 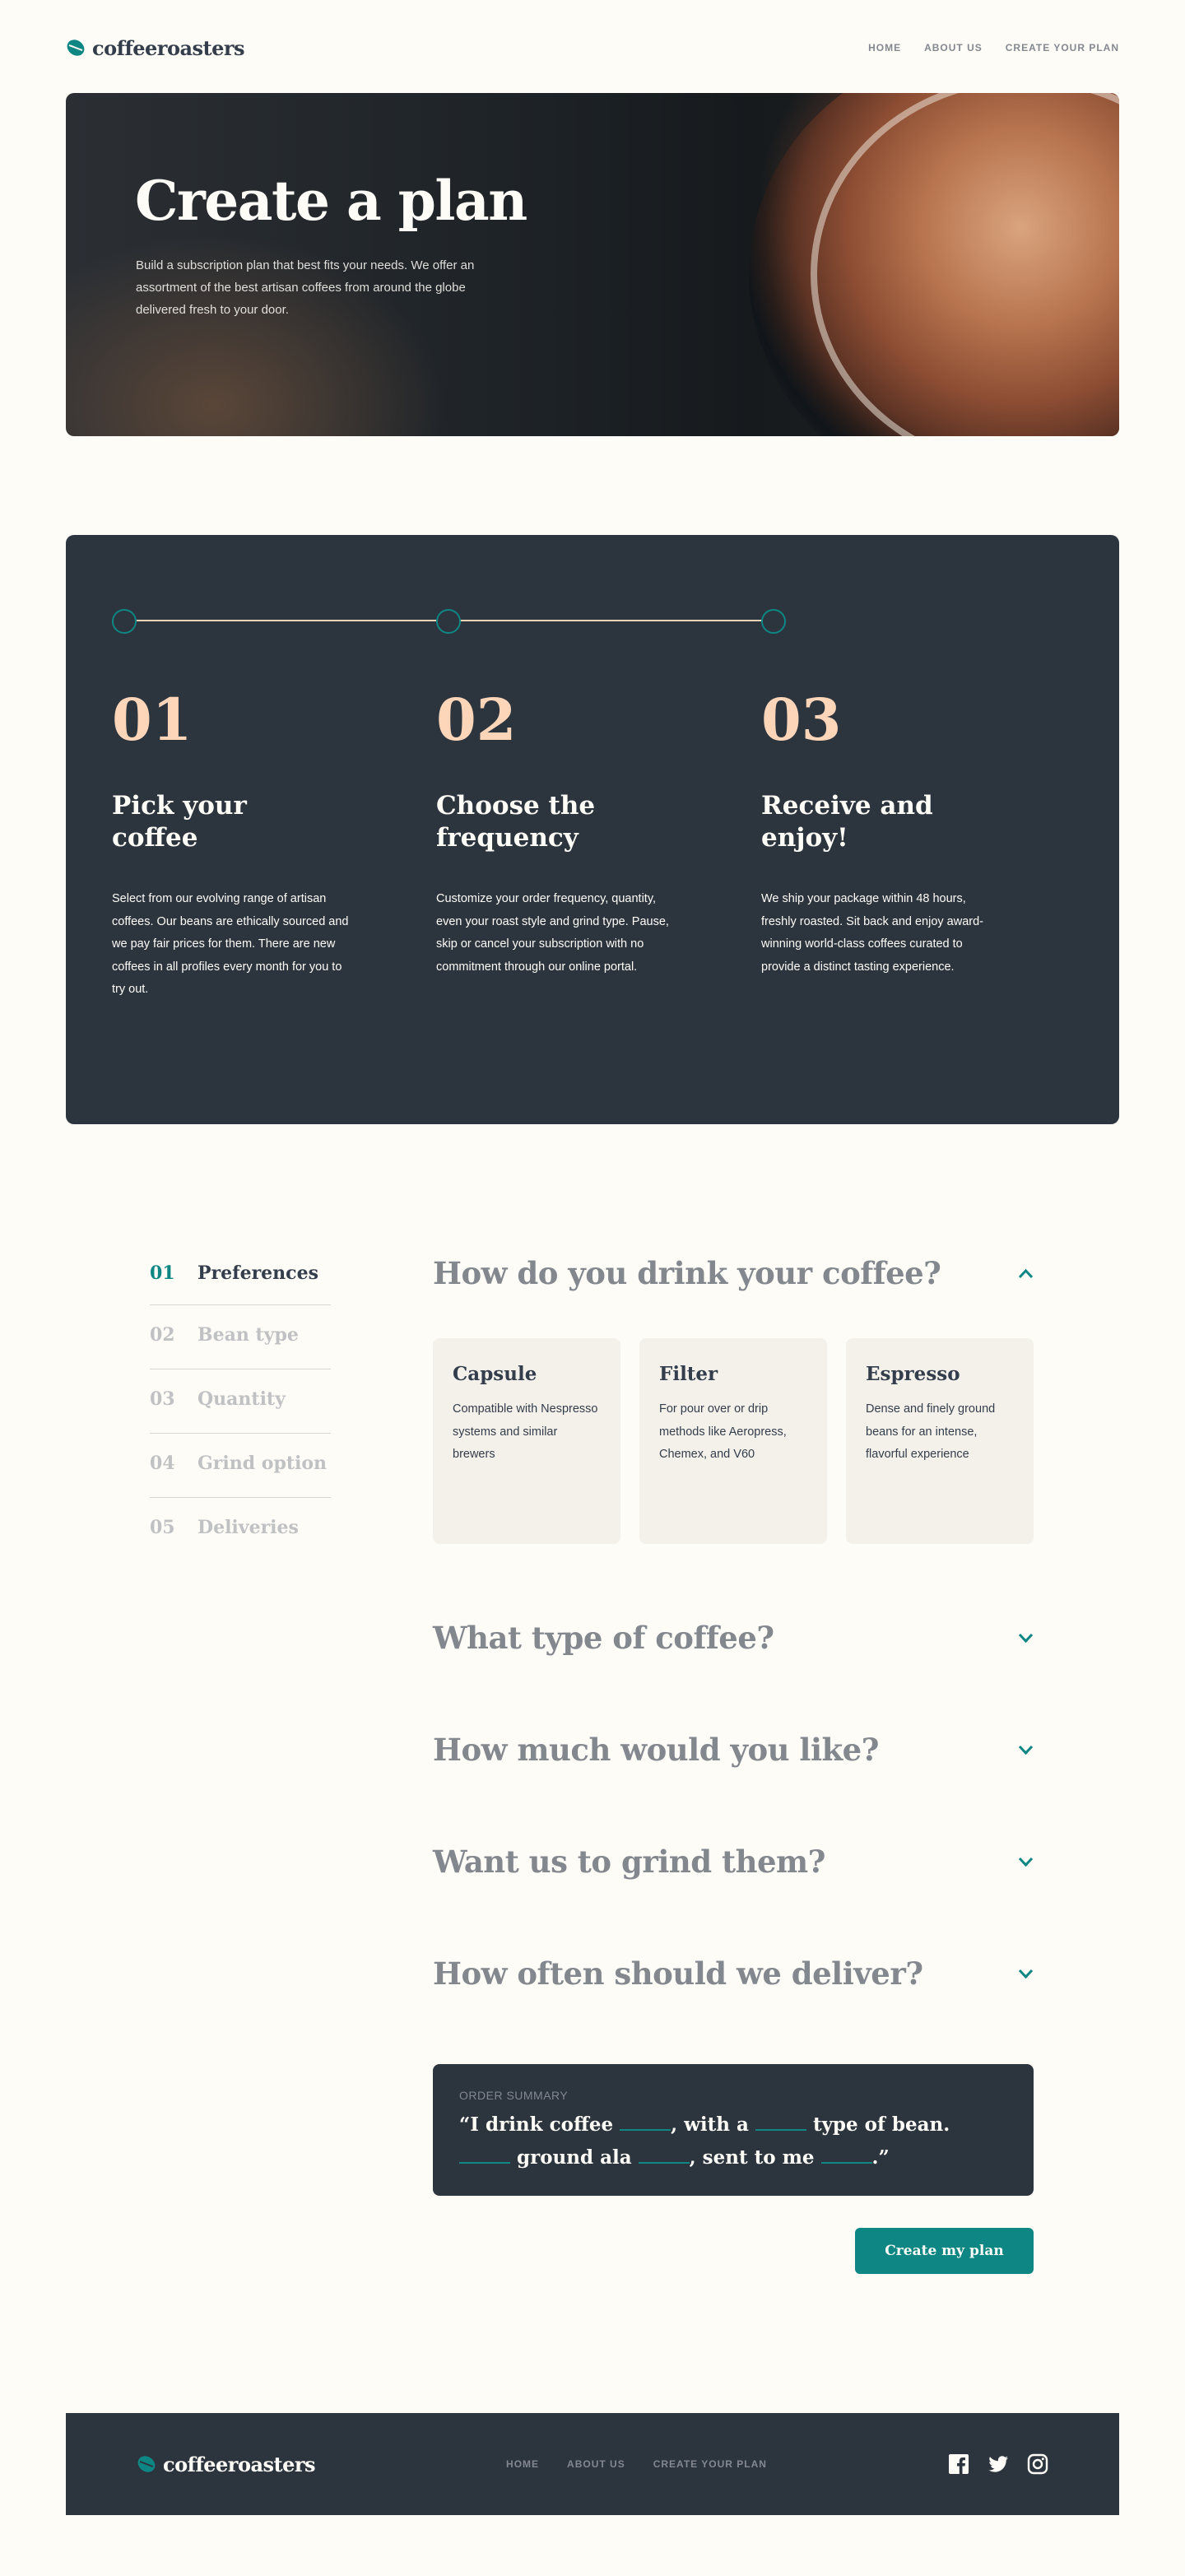 What do you see at coordinates (596, 2464) in the screenshot?
I see `footer-nav-about-us: ABOUT US` at bounding box center [596, 2464].